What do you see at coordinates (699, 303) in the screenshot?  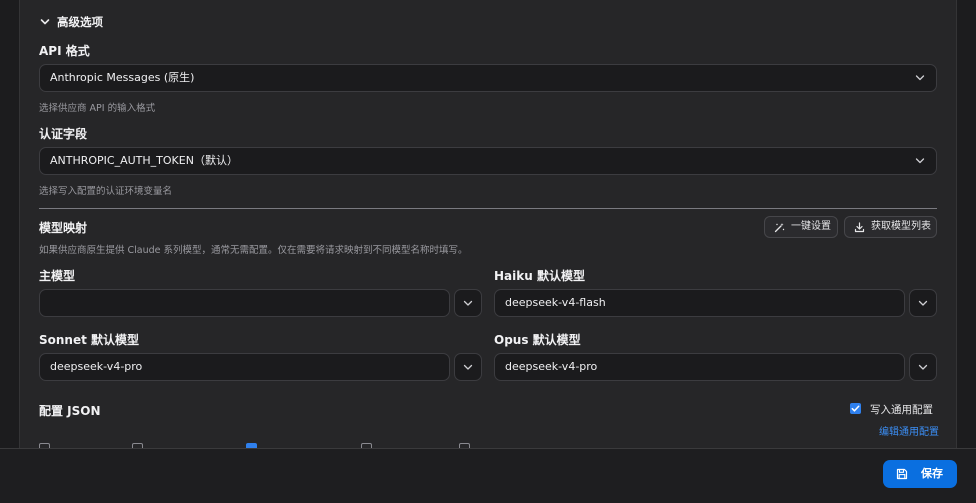 I see `haiku-model-input: deepseek-v4-flash` at bounding box center [699, 303].